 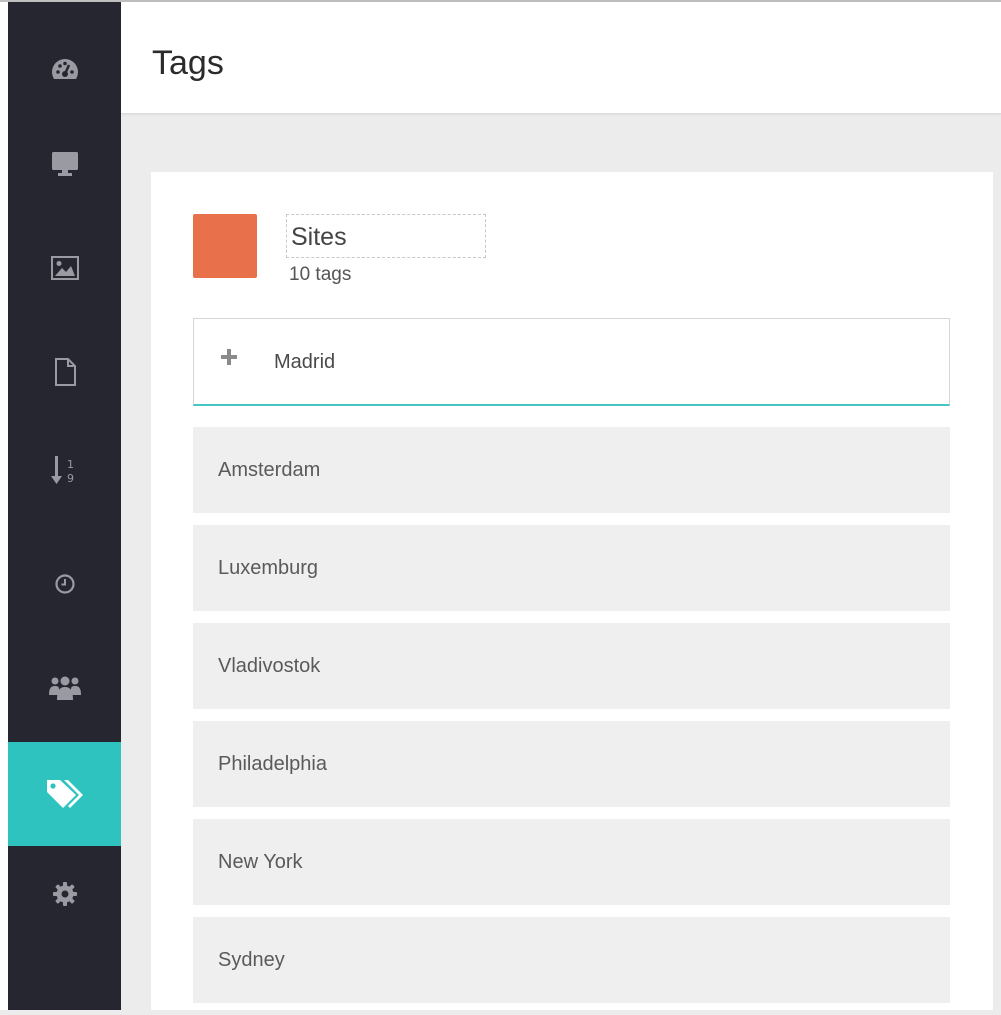 I want to click on sidebar-item-sort: 1 9, so click(x=64, y=470).